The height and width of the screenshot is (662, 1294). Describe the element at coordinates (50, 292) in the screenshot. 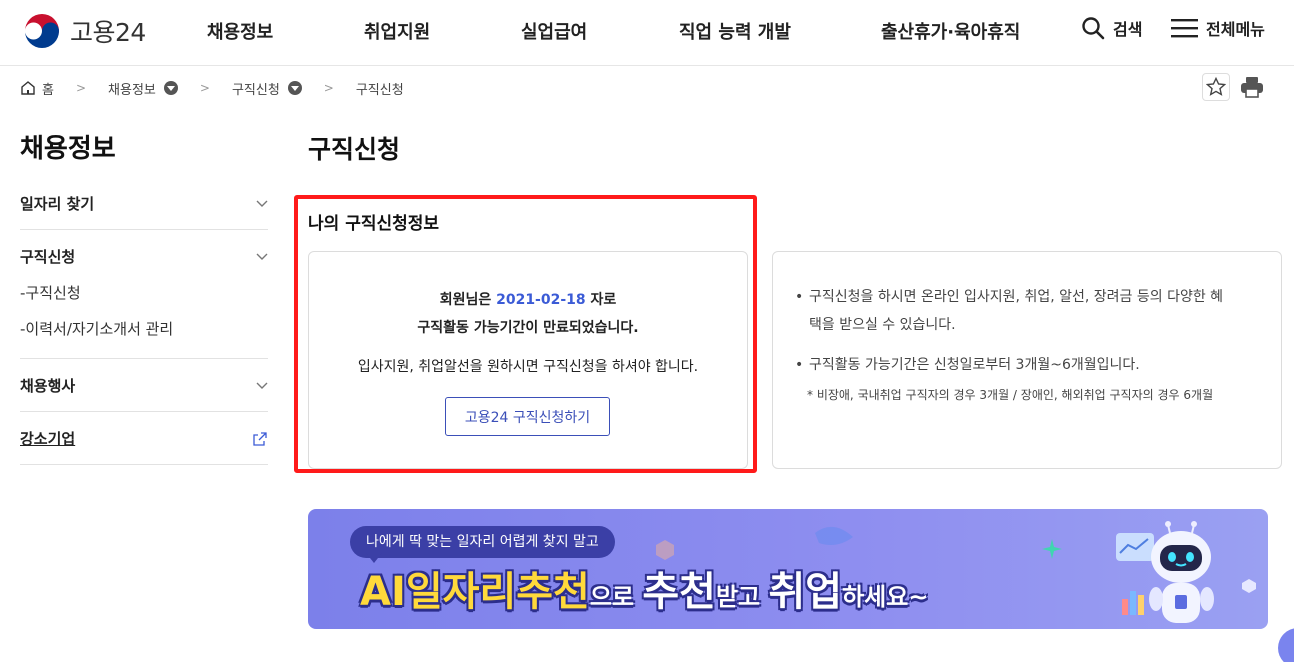

I see `sidebar-subitem-job-application: -구직신청` at that location.